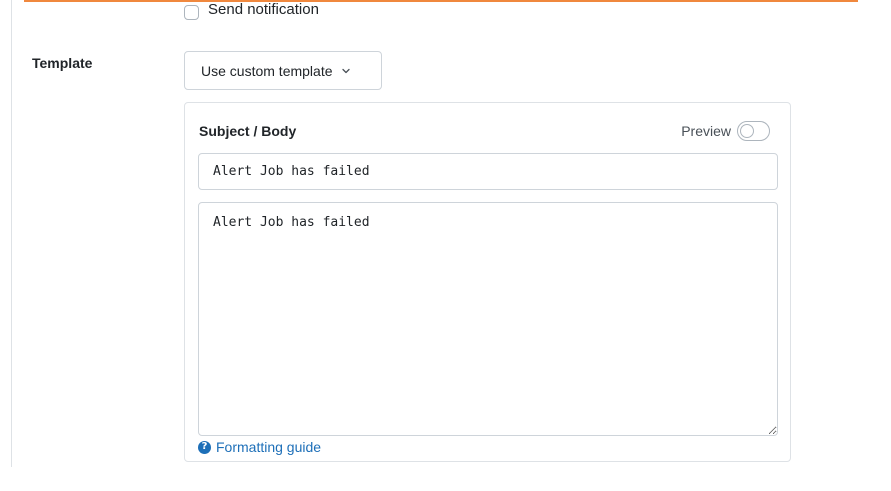 This screenshot has width=891, height=491. Describe the element at coordinates (62, 63) in the screenshot. I see `template-label: Template` at that location.